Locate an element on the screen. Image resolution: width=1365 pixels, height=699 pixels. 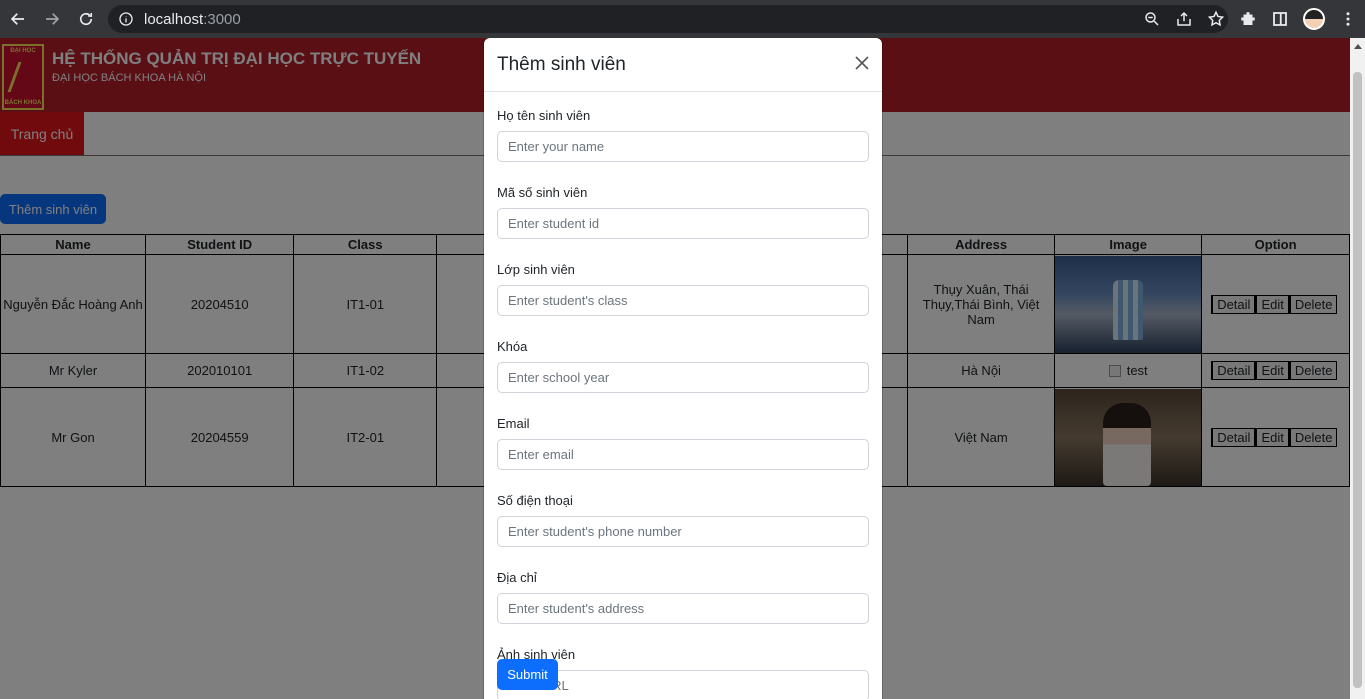
address-bar: localhost:3000 is located at coordinates (668, 19).